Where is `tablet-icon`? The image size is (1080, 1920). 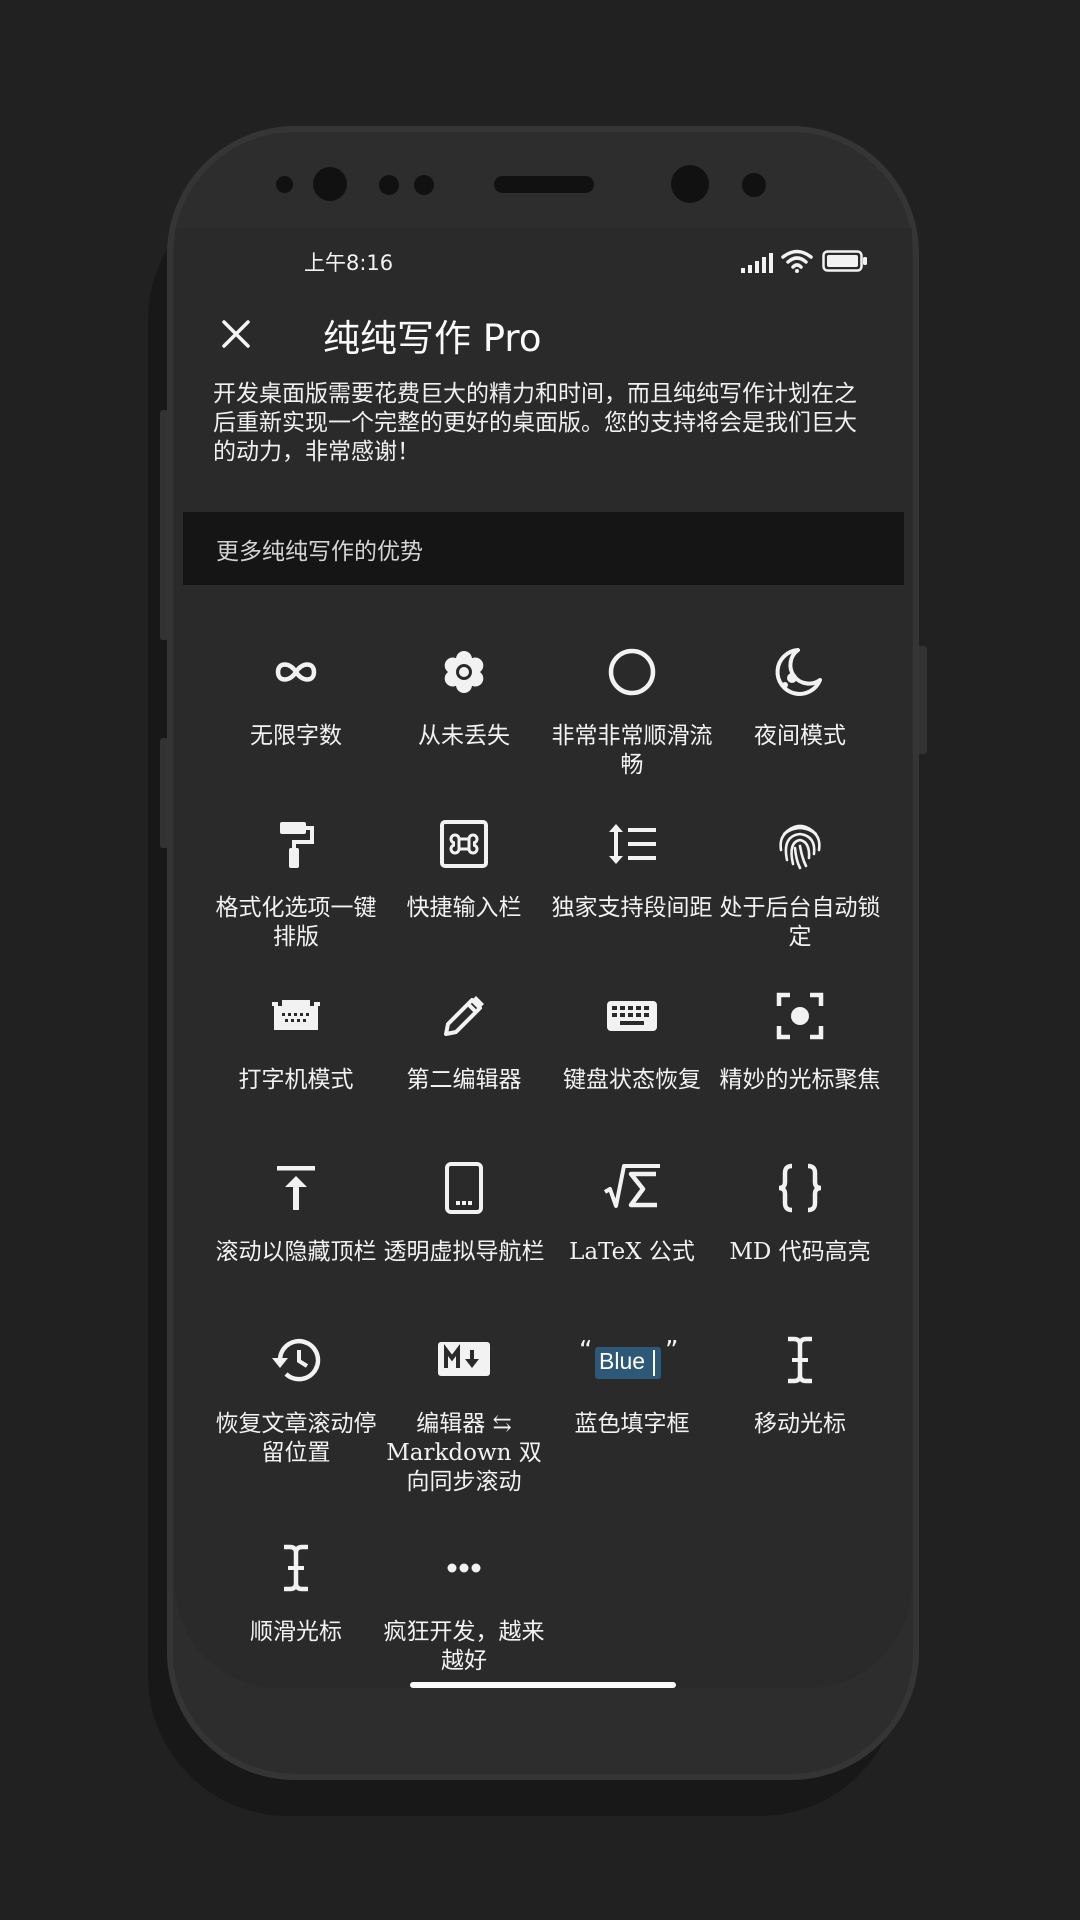
tablet-icon is located at coordinates (464, 1188).